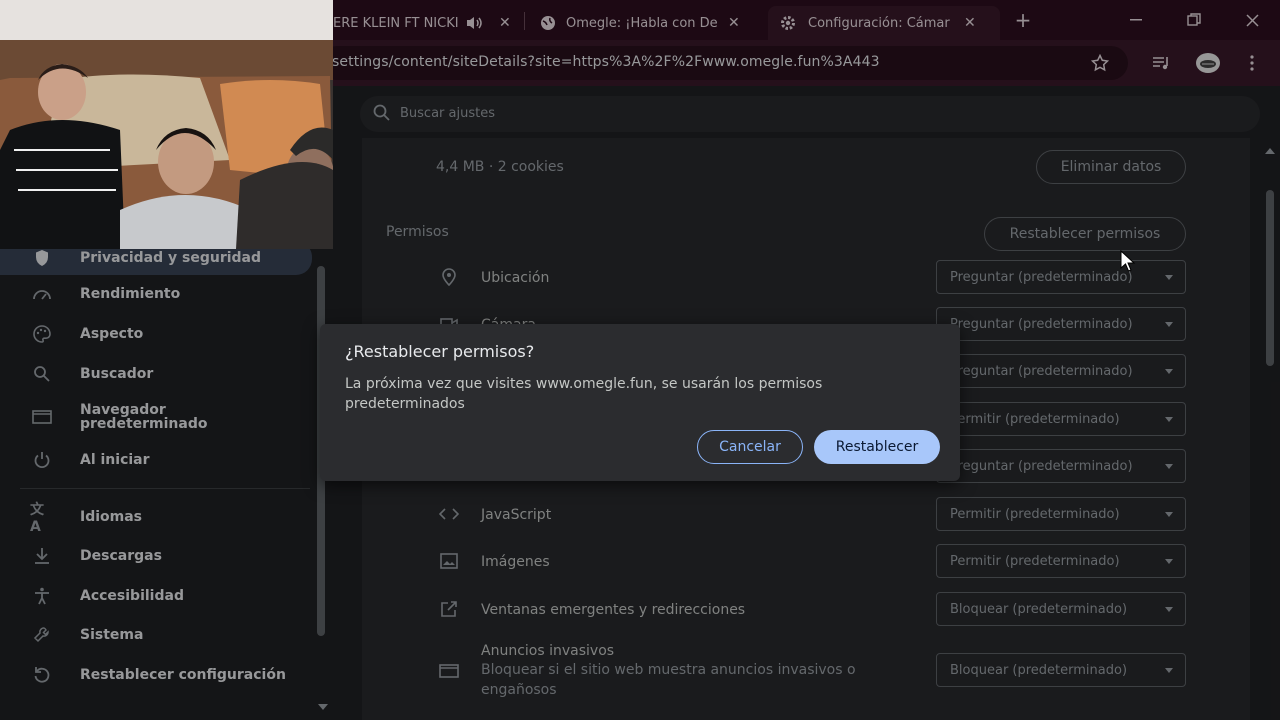 Image resolution: width=1280 pixels, height=720 pixels. I want to click on mouse-cursor-icon, so click(1128, 262).